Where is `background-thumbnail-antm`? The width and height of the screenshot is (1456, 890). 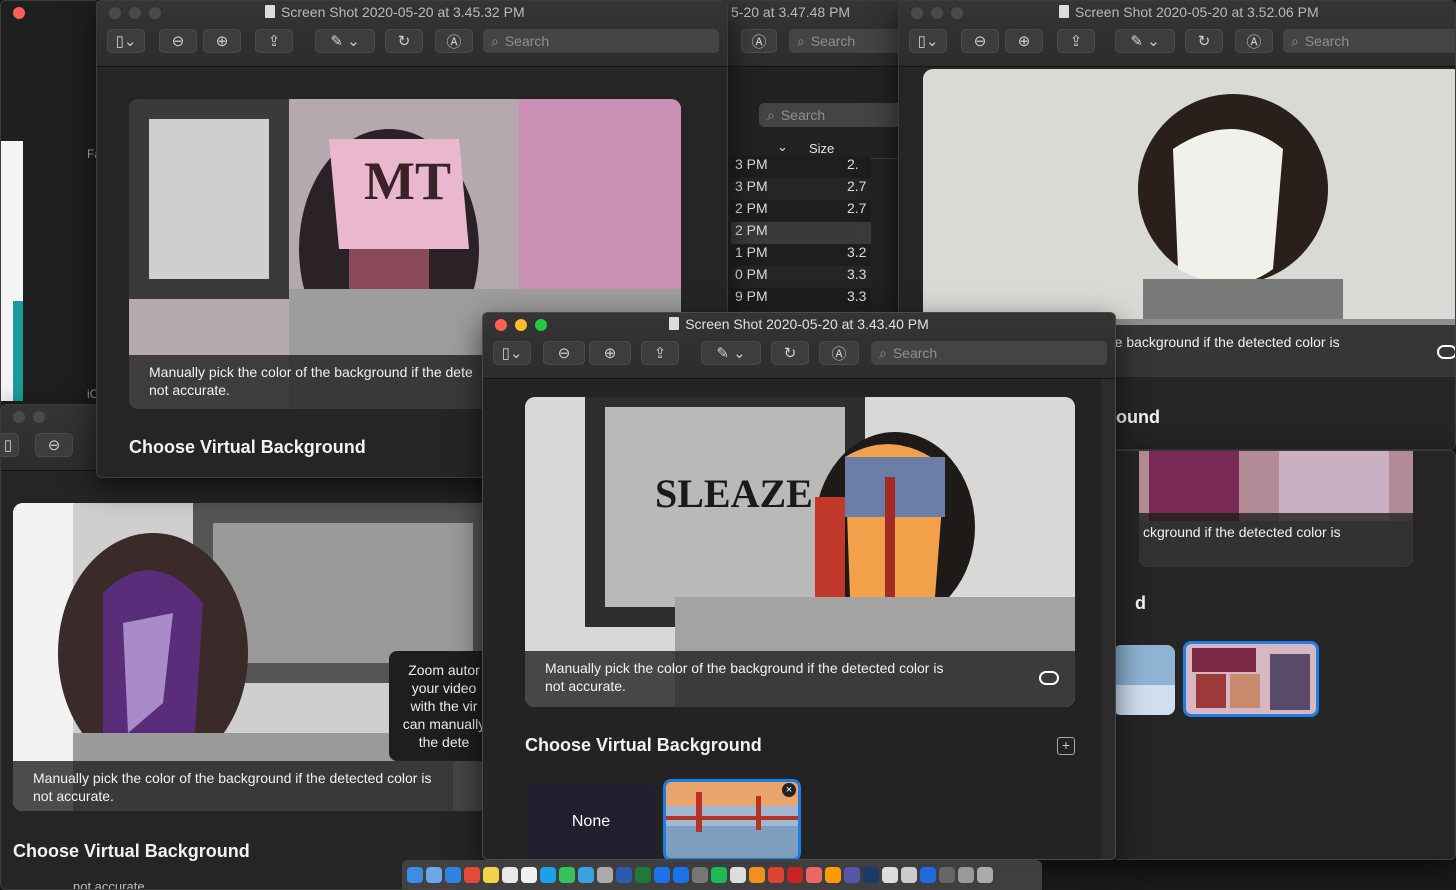 background-thumbnail-antm is located at coordinates (1251, 679).